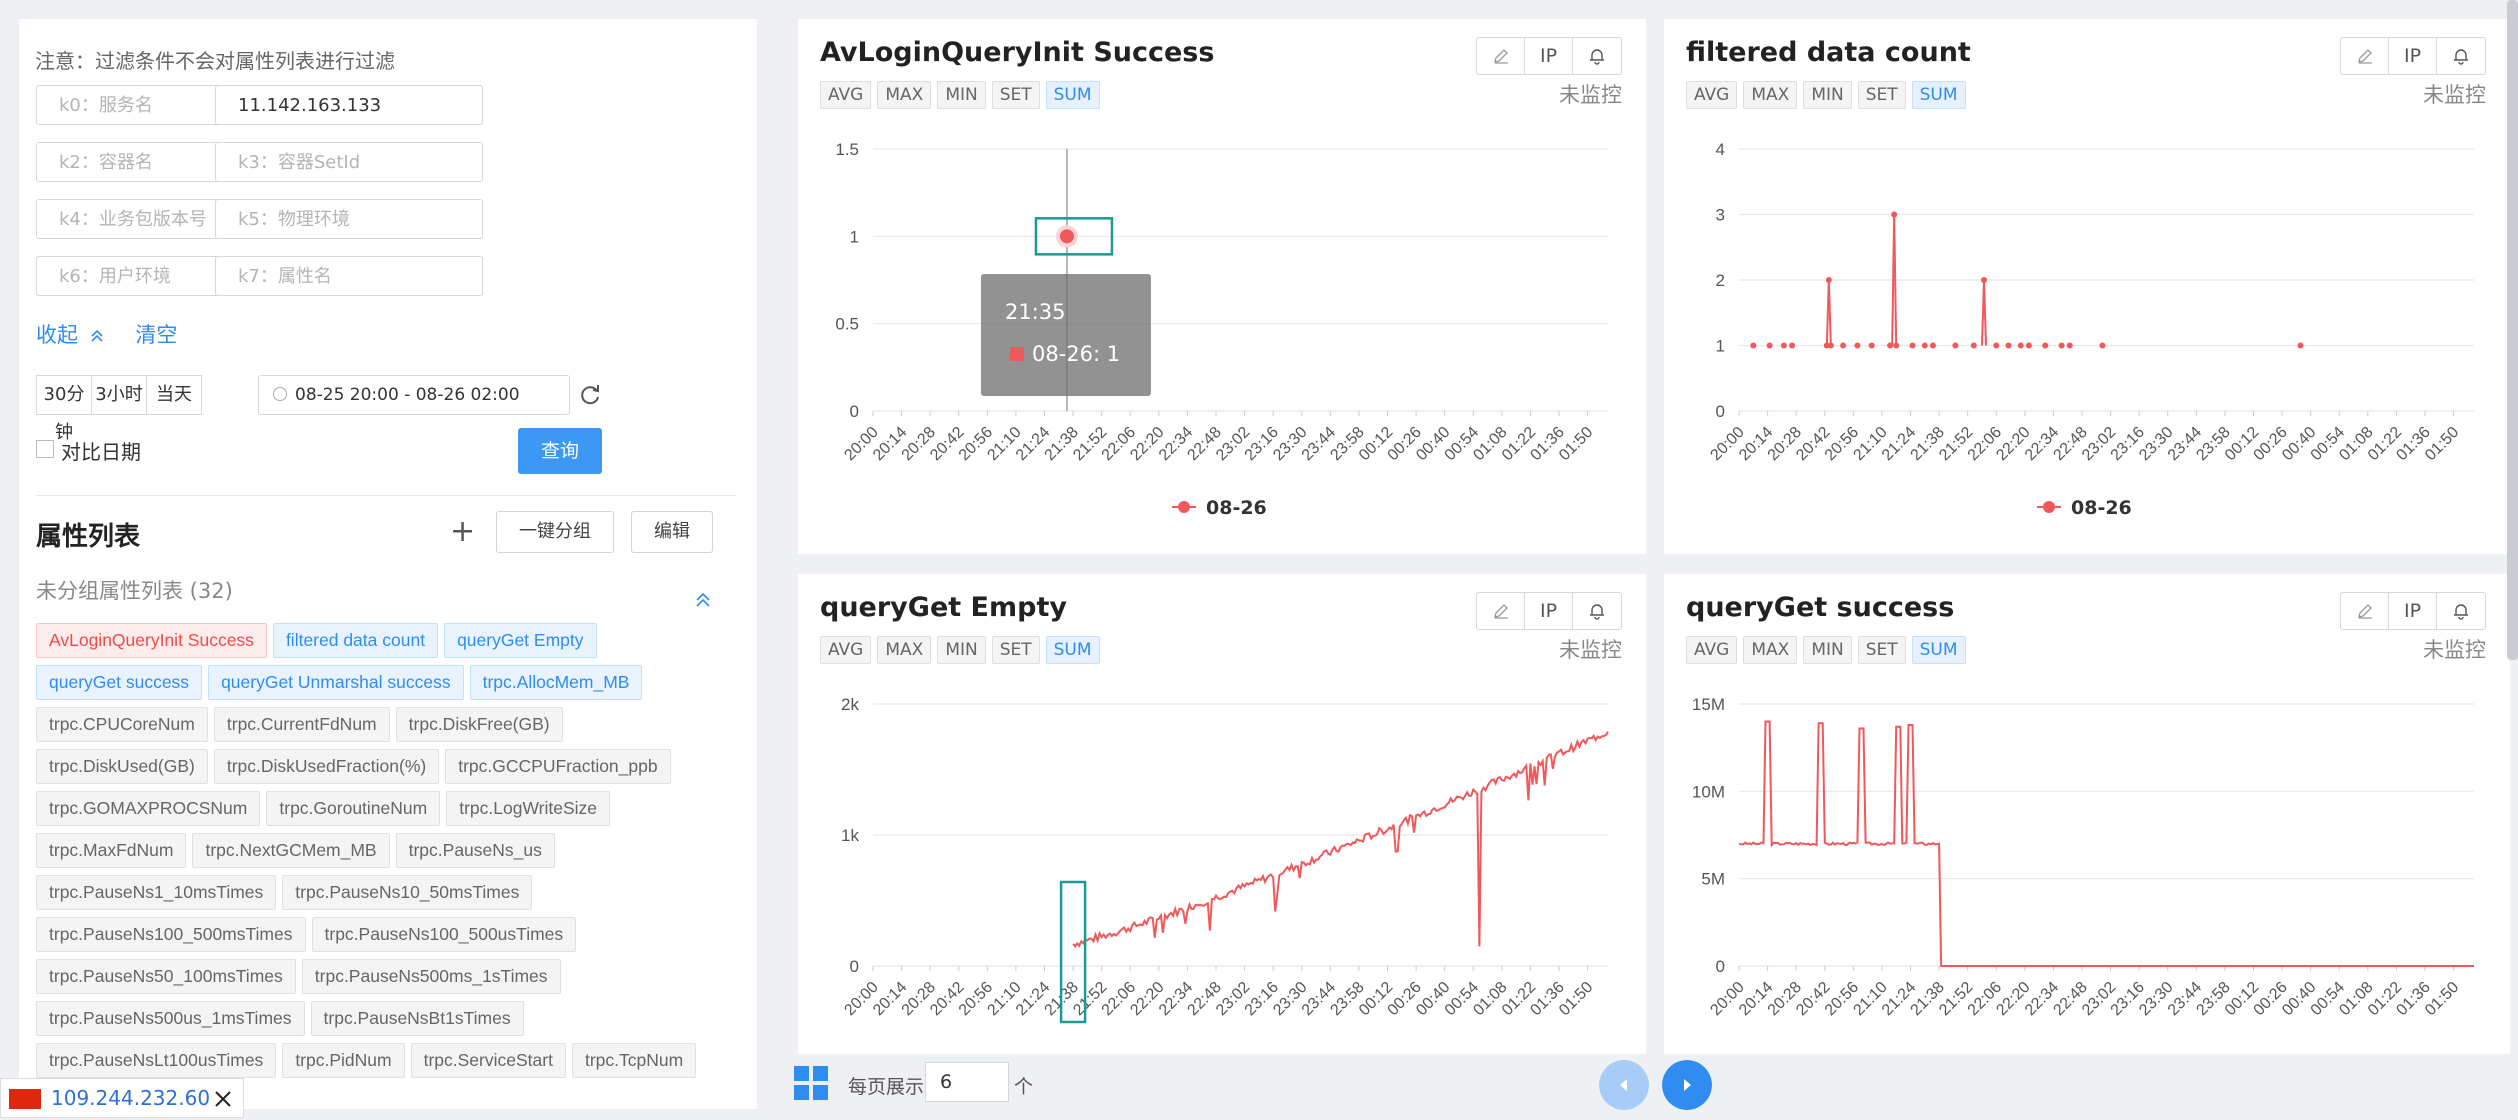  Describe the element at coordinates (407, 395) in the screenshot. I see `date-range-value: 08-25 20:00 - 08-26 02:00` at that location.